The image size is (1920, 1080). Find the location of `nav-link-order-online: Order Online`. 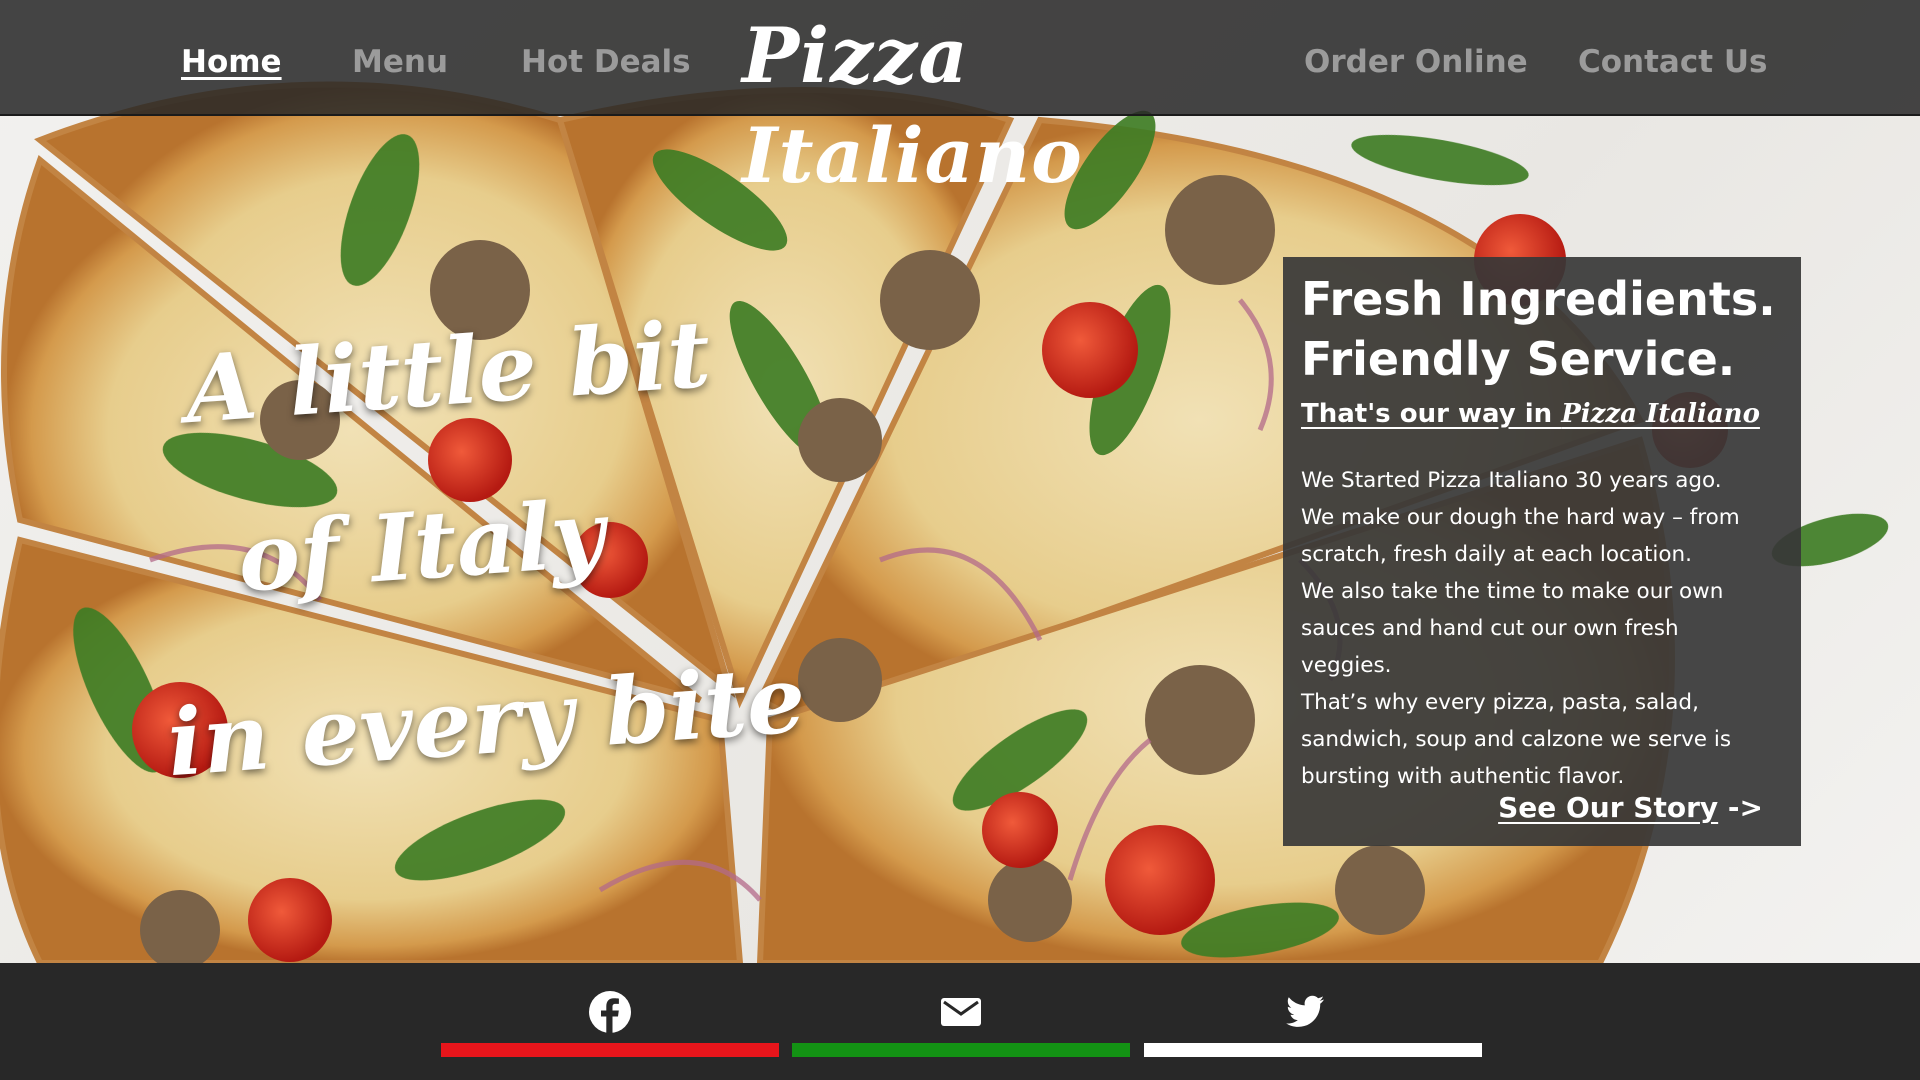

nav-link-order-online: Order Online is located at coordinates (1416, 62).